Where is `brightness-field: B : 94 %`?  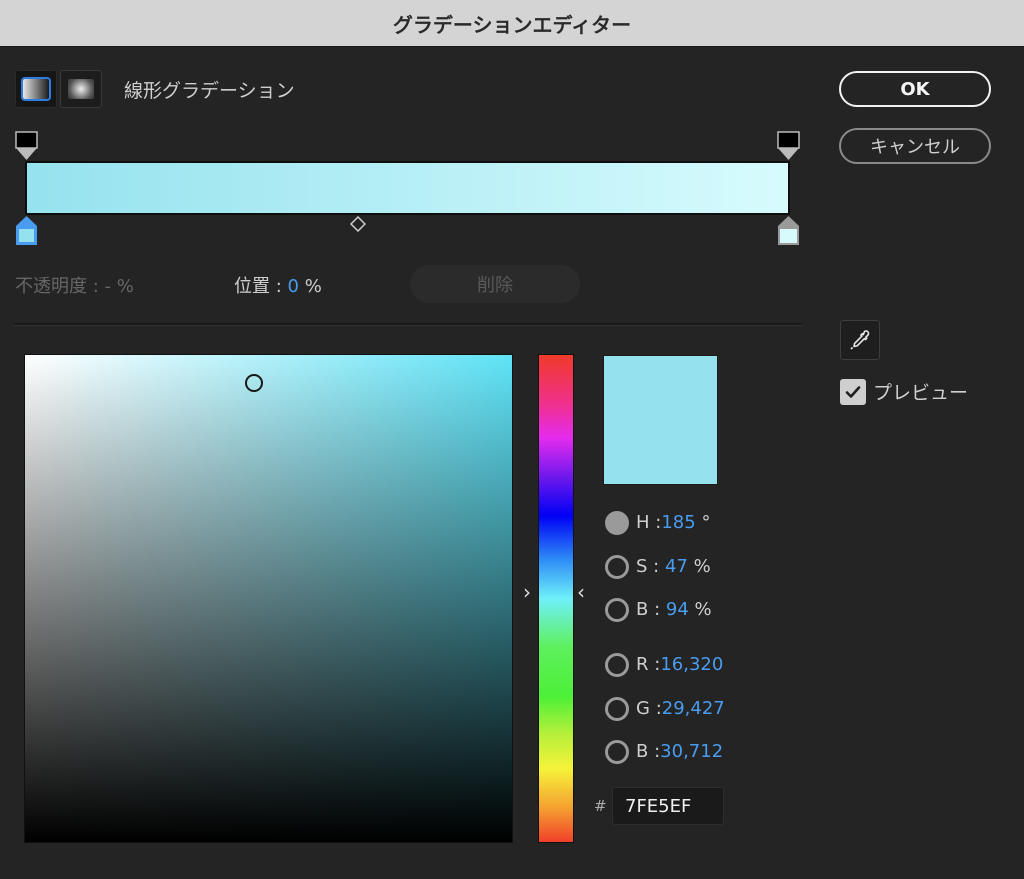
brightness-field: B : 94 % is located at coordinates (674, 609).